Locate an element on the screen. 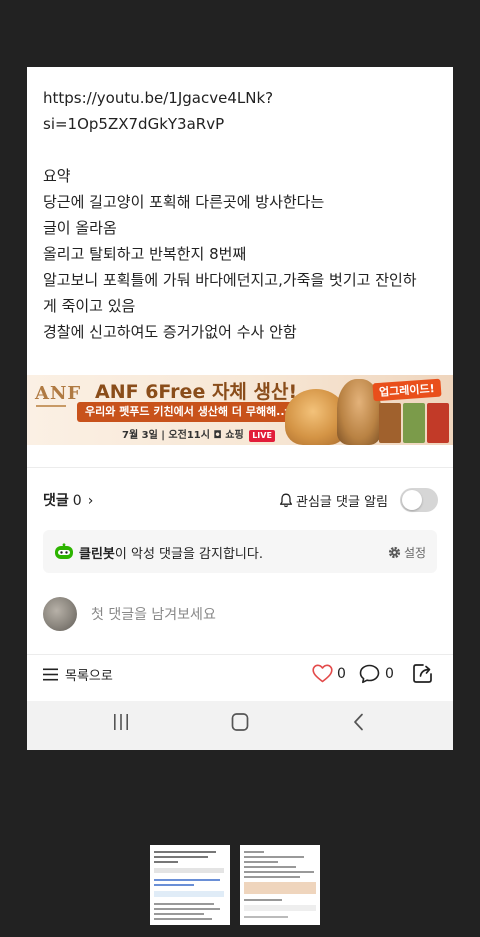 The image size is (480, 937). back-to-list-button: 목록으로 is located at coordinates (78, 674).